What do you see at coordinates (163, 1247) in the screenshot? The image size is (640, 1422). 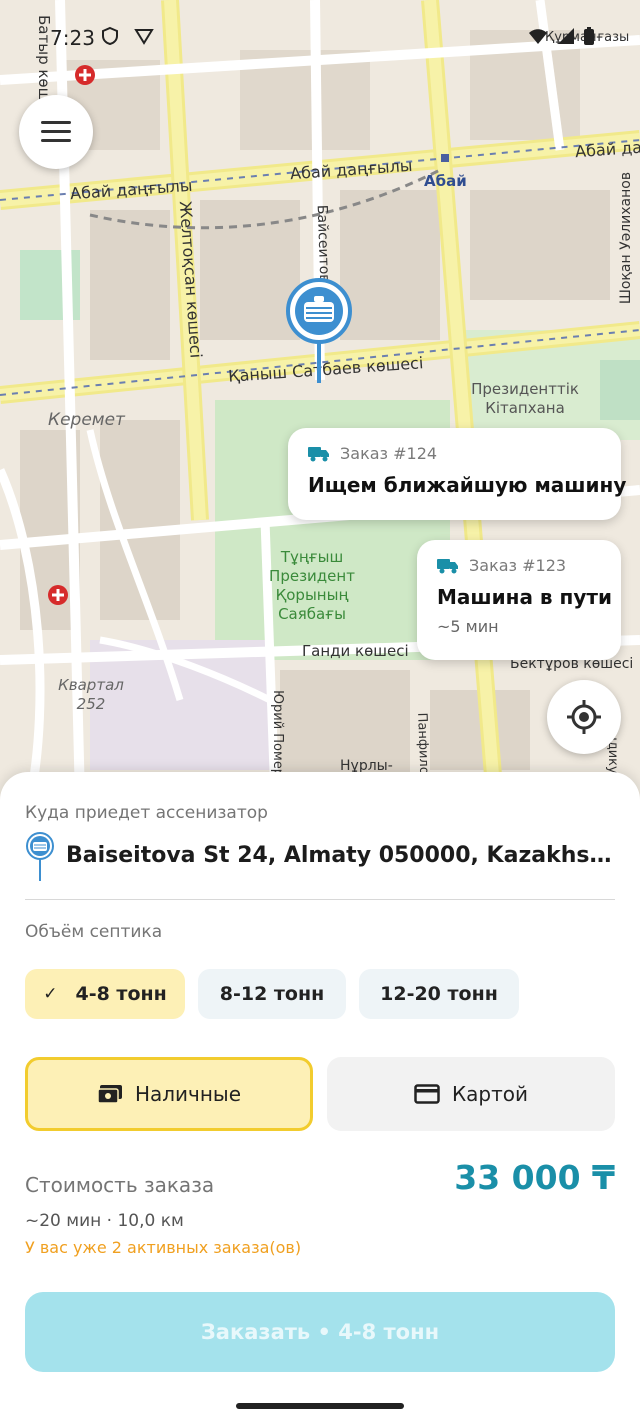 I see `active-orders-warning: У вас уже 2 активных заказа(ов)` at bounding box center [163, 1247].